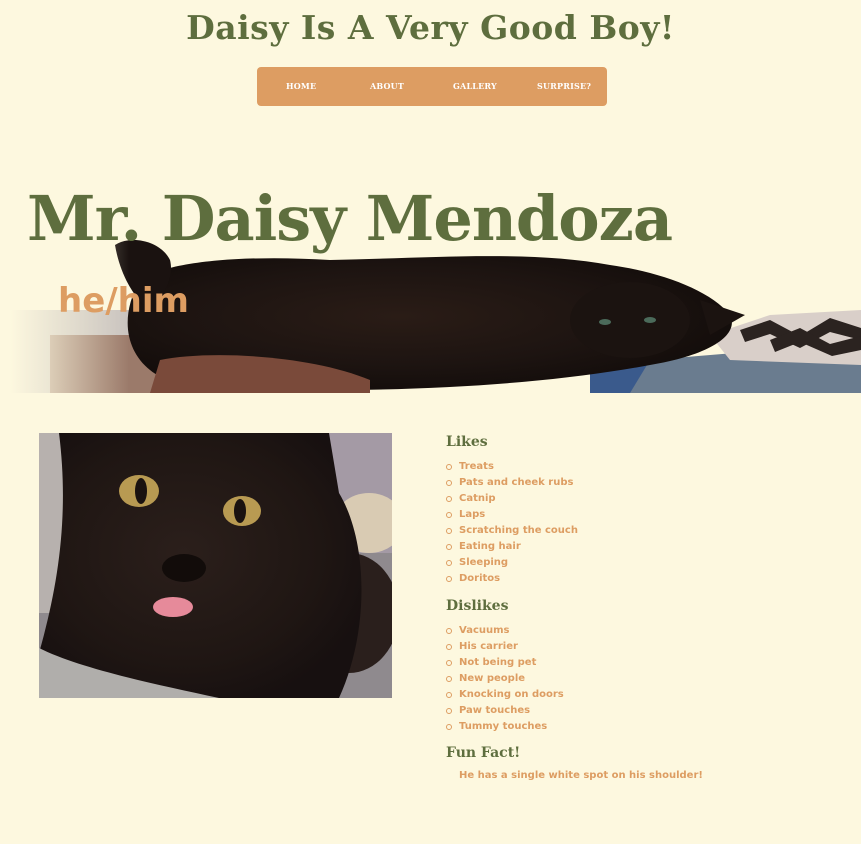 This screenshot has width=861, height=844. I want to click on fun-fact-heading: Fun Fact!, so click(483, 753).